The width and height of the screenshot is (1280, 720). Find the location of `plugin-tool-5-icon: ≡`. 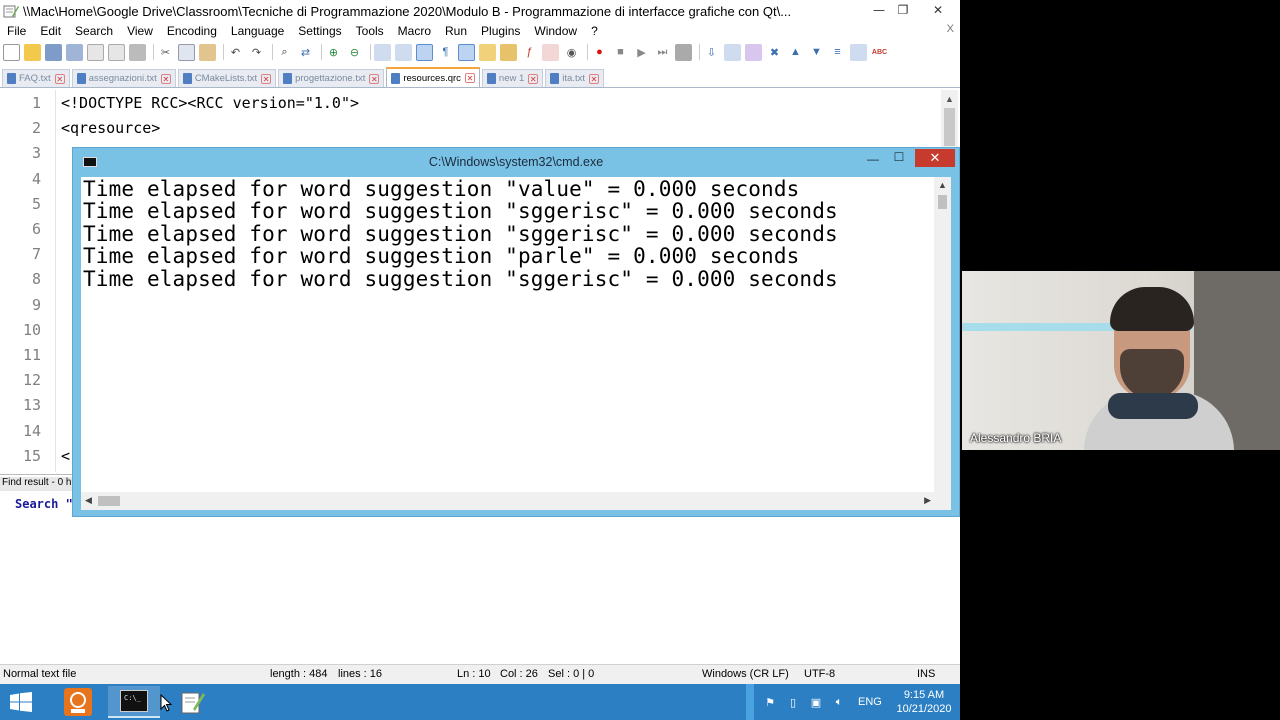

plugin-tool-5-icon: ≡ is located at coordinates (837, 52).